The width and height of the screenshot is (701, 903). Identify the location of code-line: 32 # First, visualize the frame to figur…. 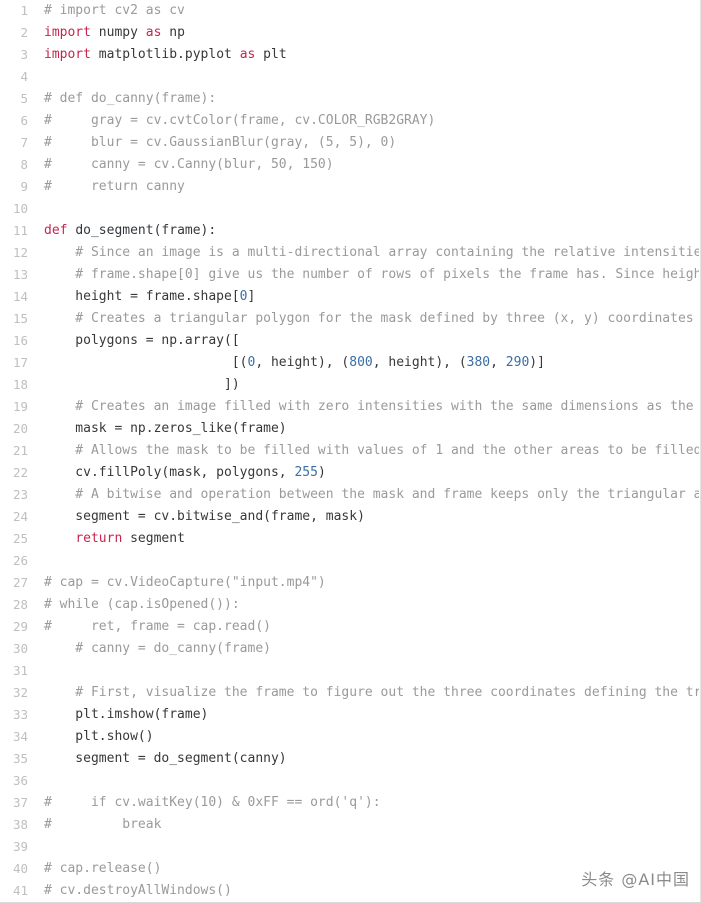
(349, 693).